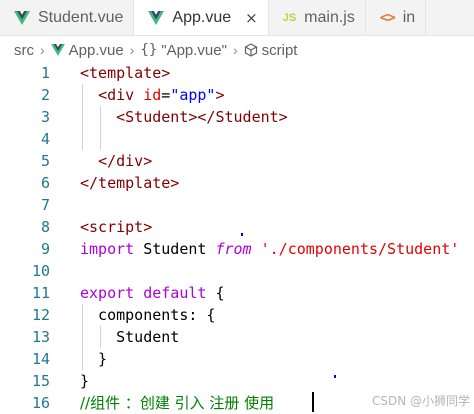  Describe the element at coordinates (280, 50) in the screenshot. I see `breadcrumb-node: script` at that location.